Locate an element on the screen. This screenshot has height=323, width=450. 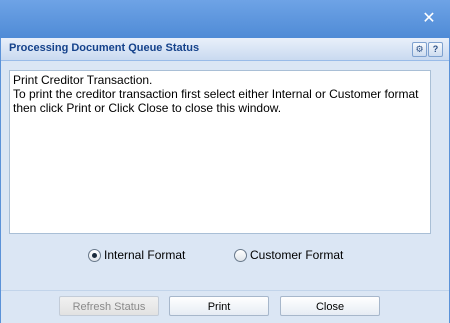
message-line: Print Creditor Transaction. is located at coordinates (83, 80).